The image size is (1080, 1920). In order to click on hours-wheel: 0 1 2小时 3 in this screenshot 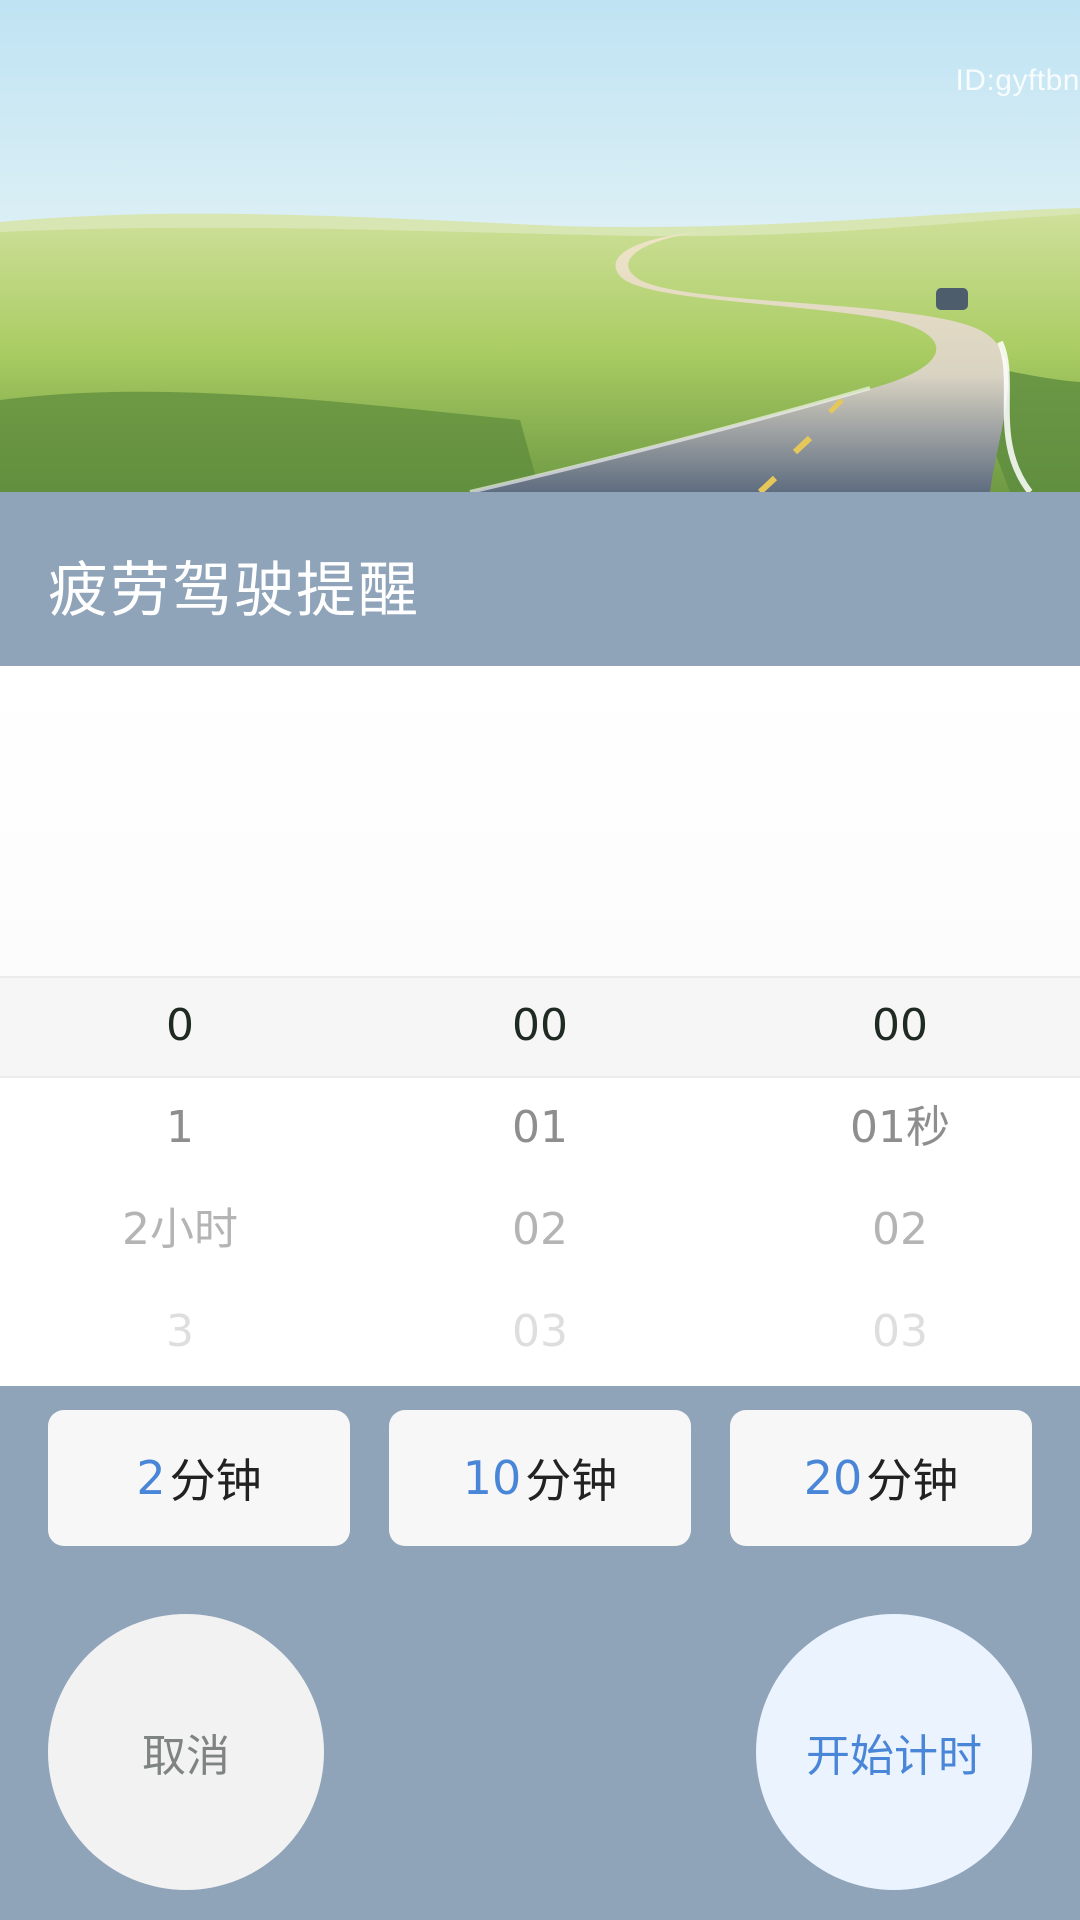, I will do `click(180, 1026)`.